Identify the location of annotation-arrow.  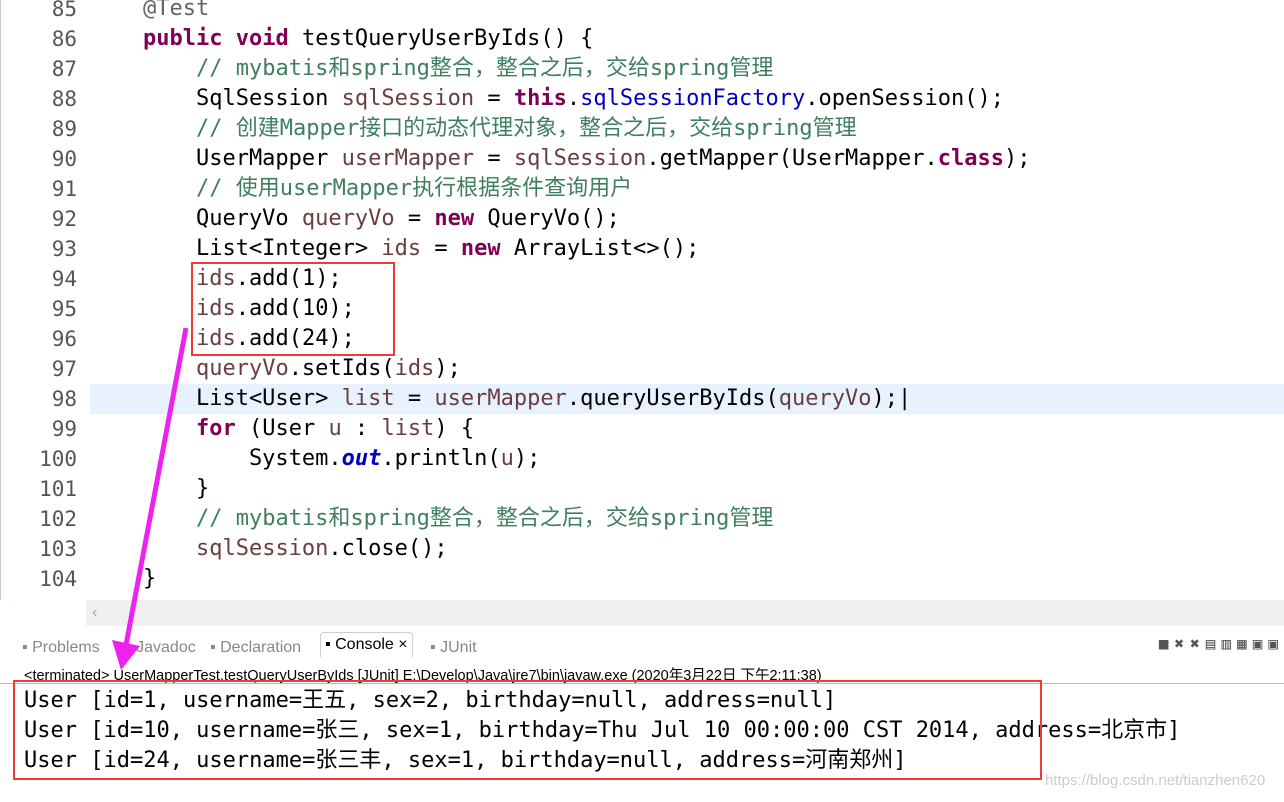
(150, 498).